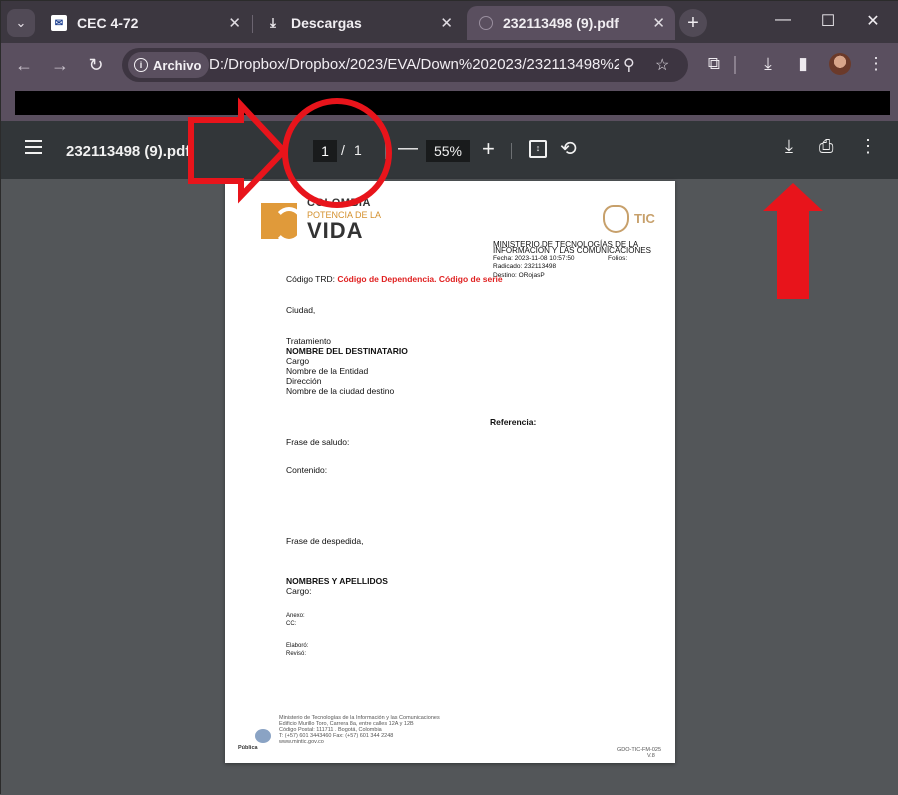  Describe the element at coordinates (238, 150) in the screenshot. I see `annotation-arrow-right` at that location.